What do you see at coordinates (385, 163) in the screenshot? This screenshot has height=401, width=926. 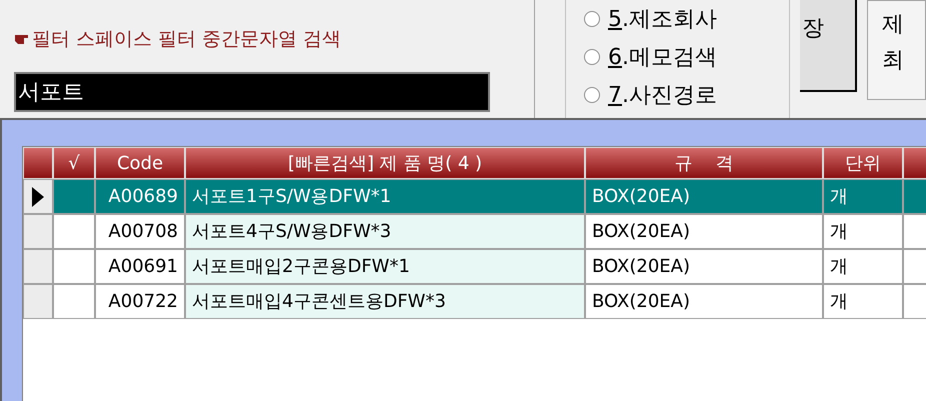 I see `column-header: [빠른검색] 제 품 명( 4 )` at bounding box center [385, 163].